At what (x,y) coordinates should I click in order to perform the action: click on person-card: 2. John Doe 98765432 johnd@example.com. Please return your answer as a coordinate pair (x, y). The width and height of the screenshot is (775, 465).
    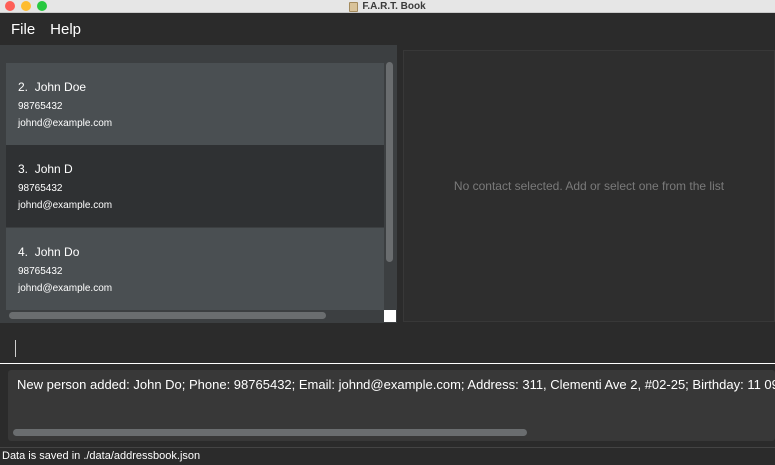
    Looking at the image, I should click on (195, 104).